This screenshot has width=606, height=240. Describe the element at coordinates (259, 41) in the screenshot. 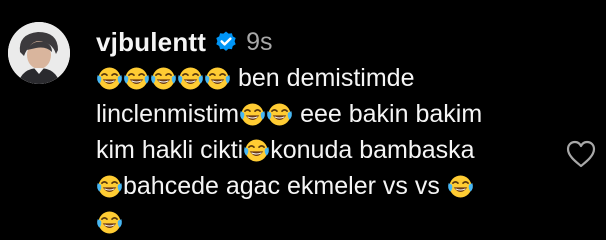

I see `timestamp: 9s` at that location.